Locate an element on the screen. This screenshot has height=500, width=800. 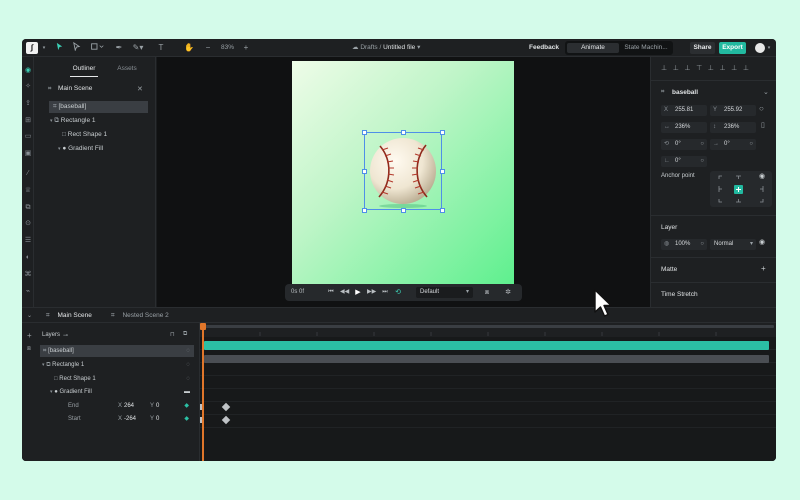
export-button: Export is located at coordinates (732, 48).